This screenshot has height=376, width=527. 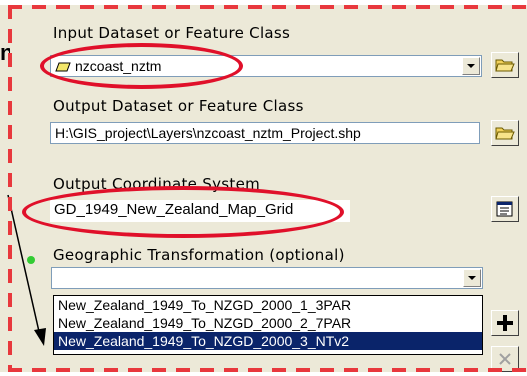 I want to click on plus-icon, so click(x=505, y=323).